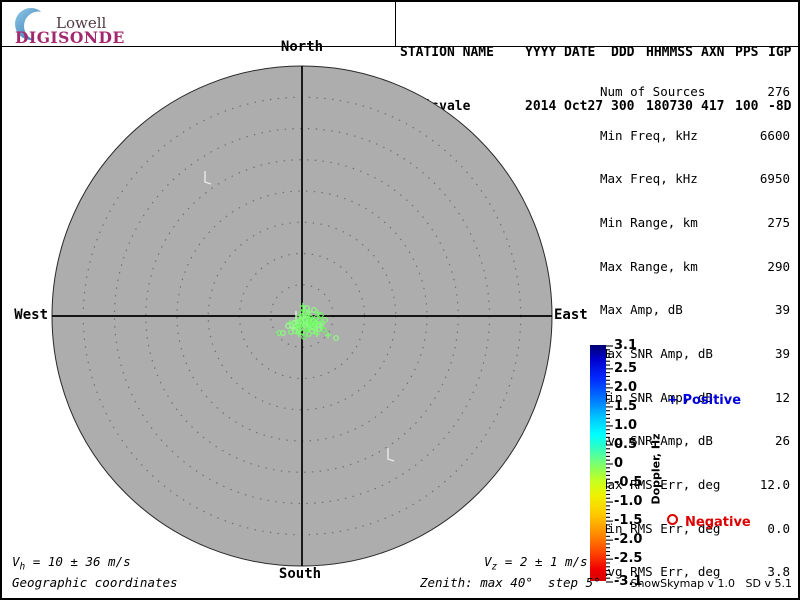 The image size is (800, 600). Describe the element at coordinates (300, 574) in the screenshot. I see `cardinal-label-south: South` at that location.